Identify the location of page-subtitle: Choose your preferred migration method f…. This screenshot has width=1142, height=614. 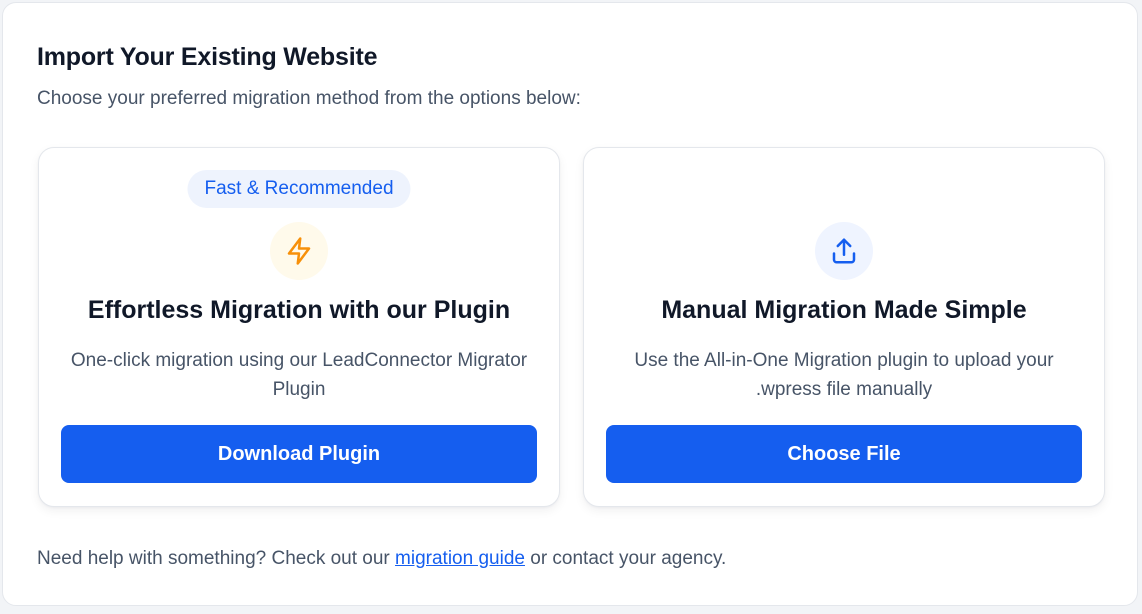
(309, 98).